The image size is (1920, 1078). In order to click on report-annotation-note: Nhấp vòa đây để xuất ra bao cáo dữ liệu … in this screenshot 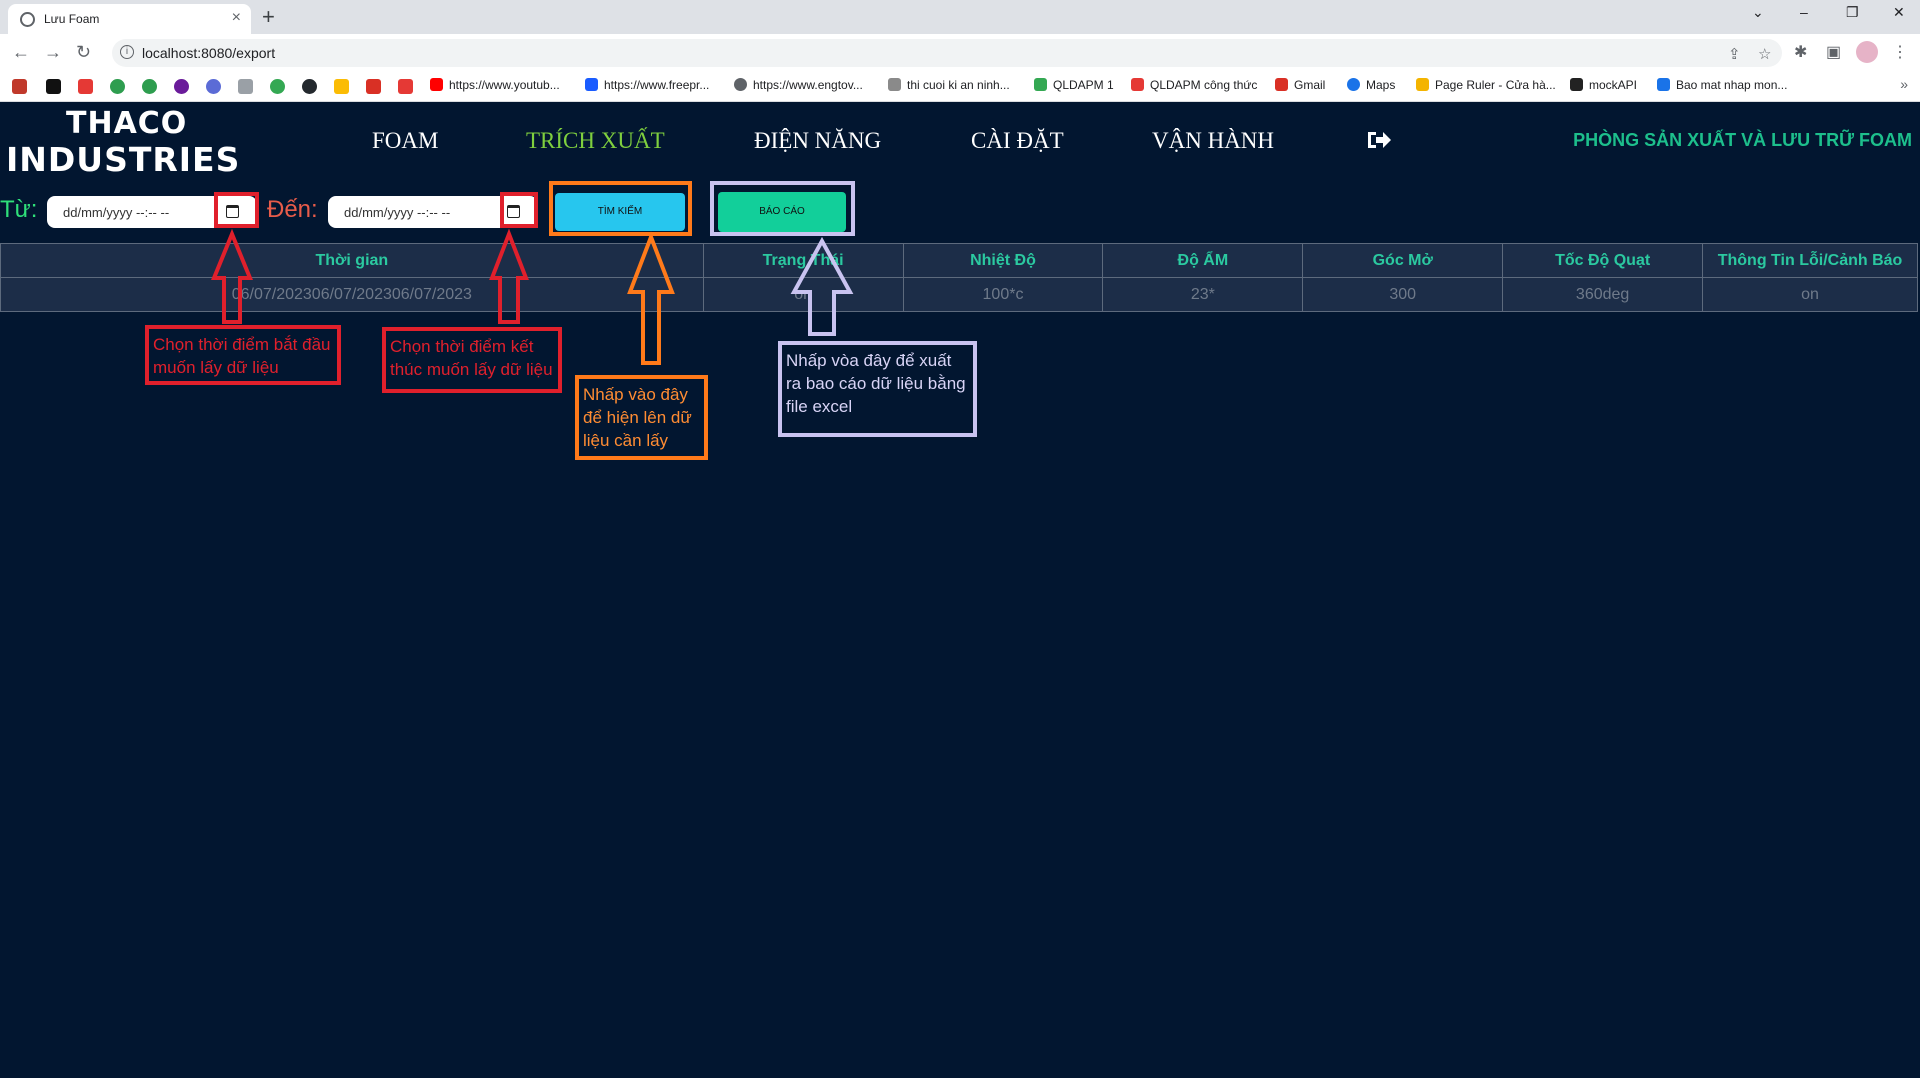, I will do `click(877, 389)`.